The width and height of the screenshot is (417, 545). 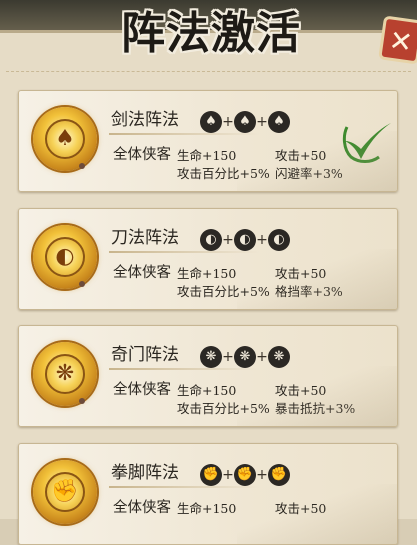 What do you see at coordinates (65, 257) in the screenshot?
I see `blade-emblem-icon: ◐` at bounding box center [65, 257].